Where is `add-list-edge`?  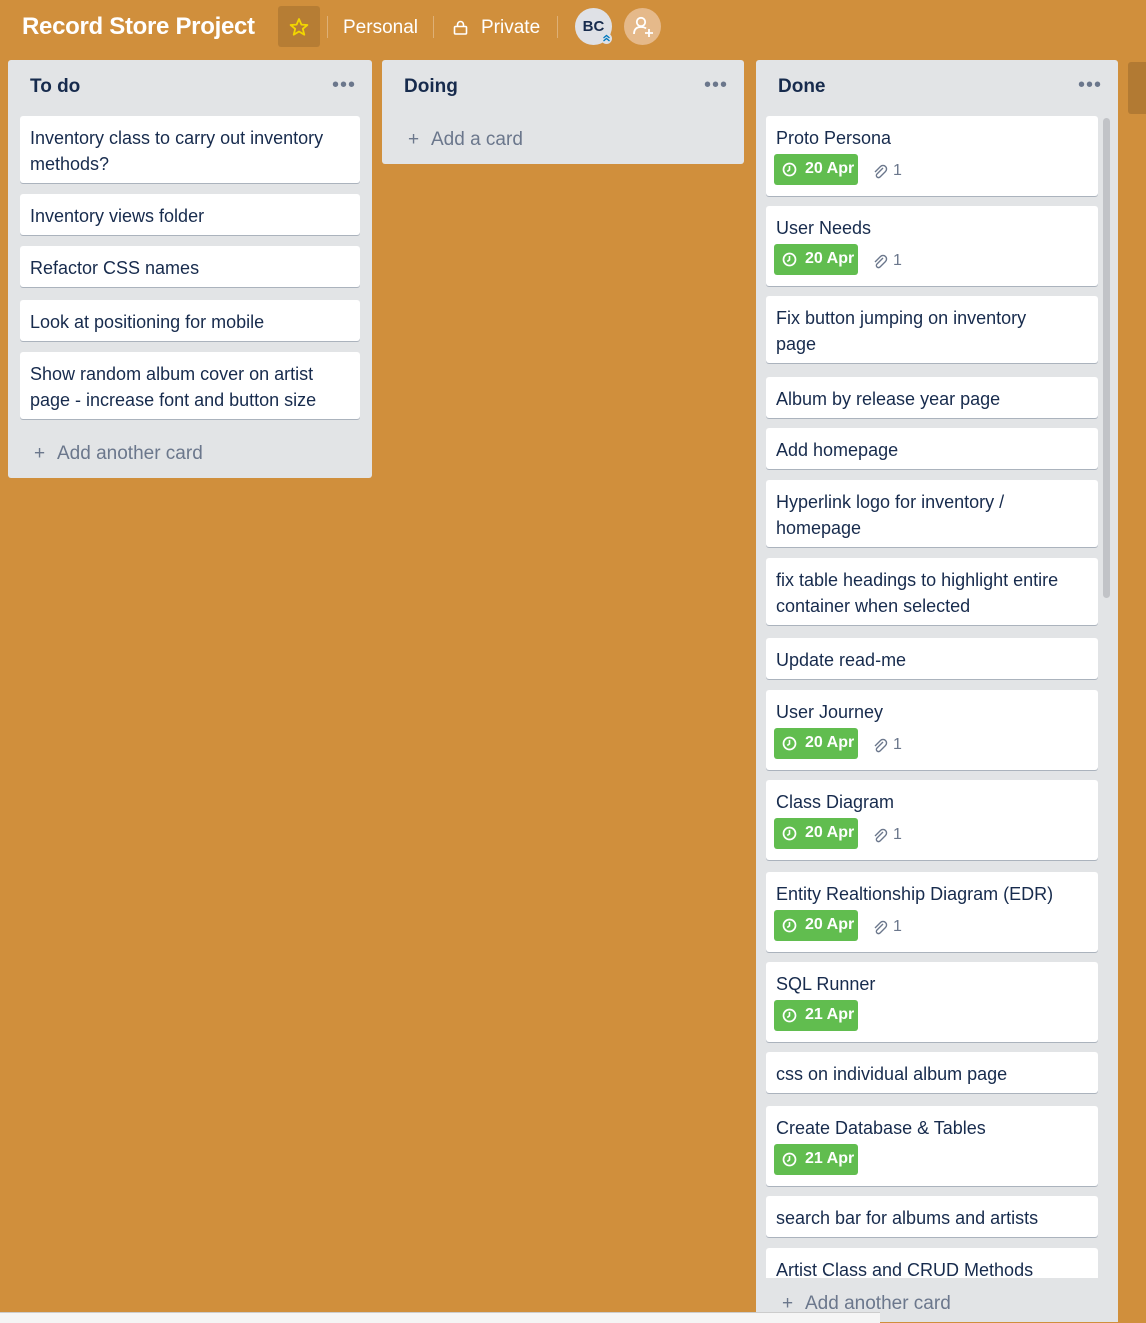 add-list-edge is located at coordinates (1137, 88).